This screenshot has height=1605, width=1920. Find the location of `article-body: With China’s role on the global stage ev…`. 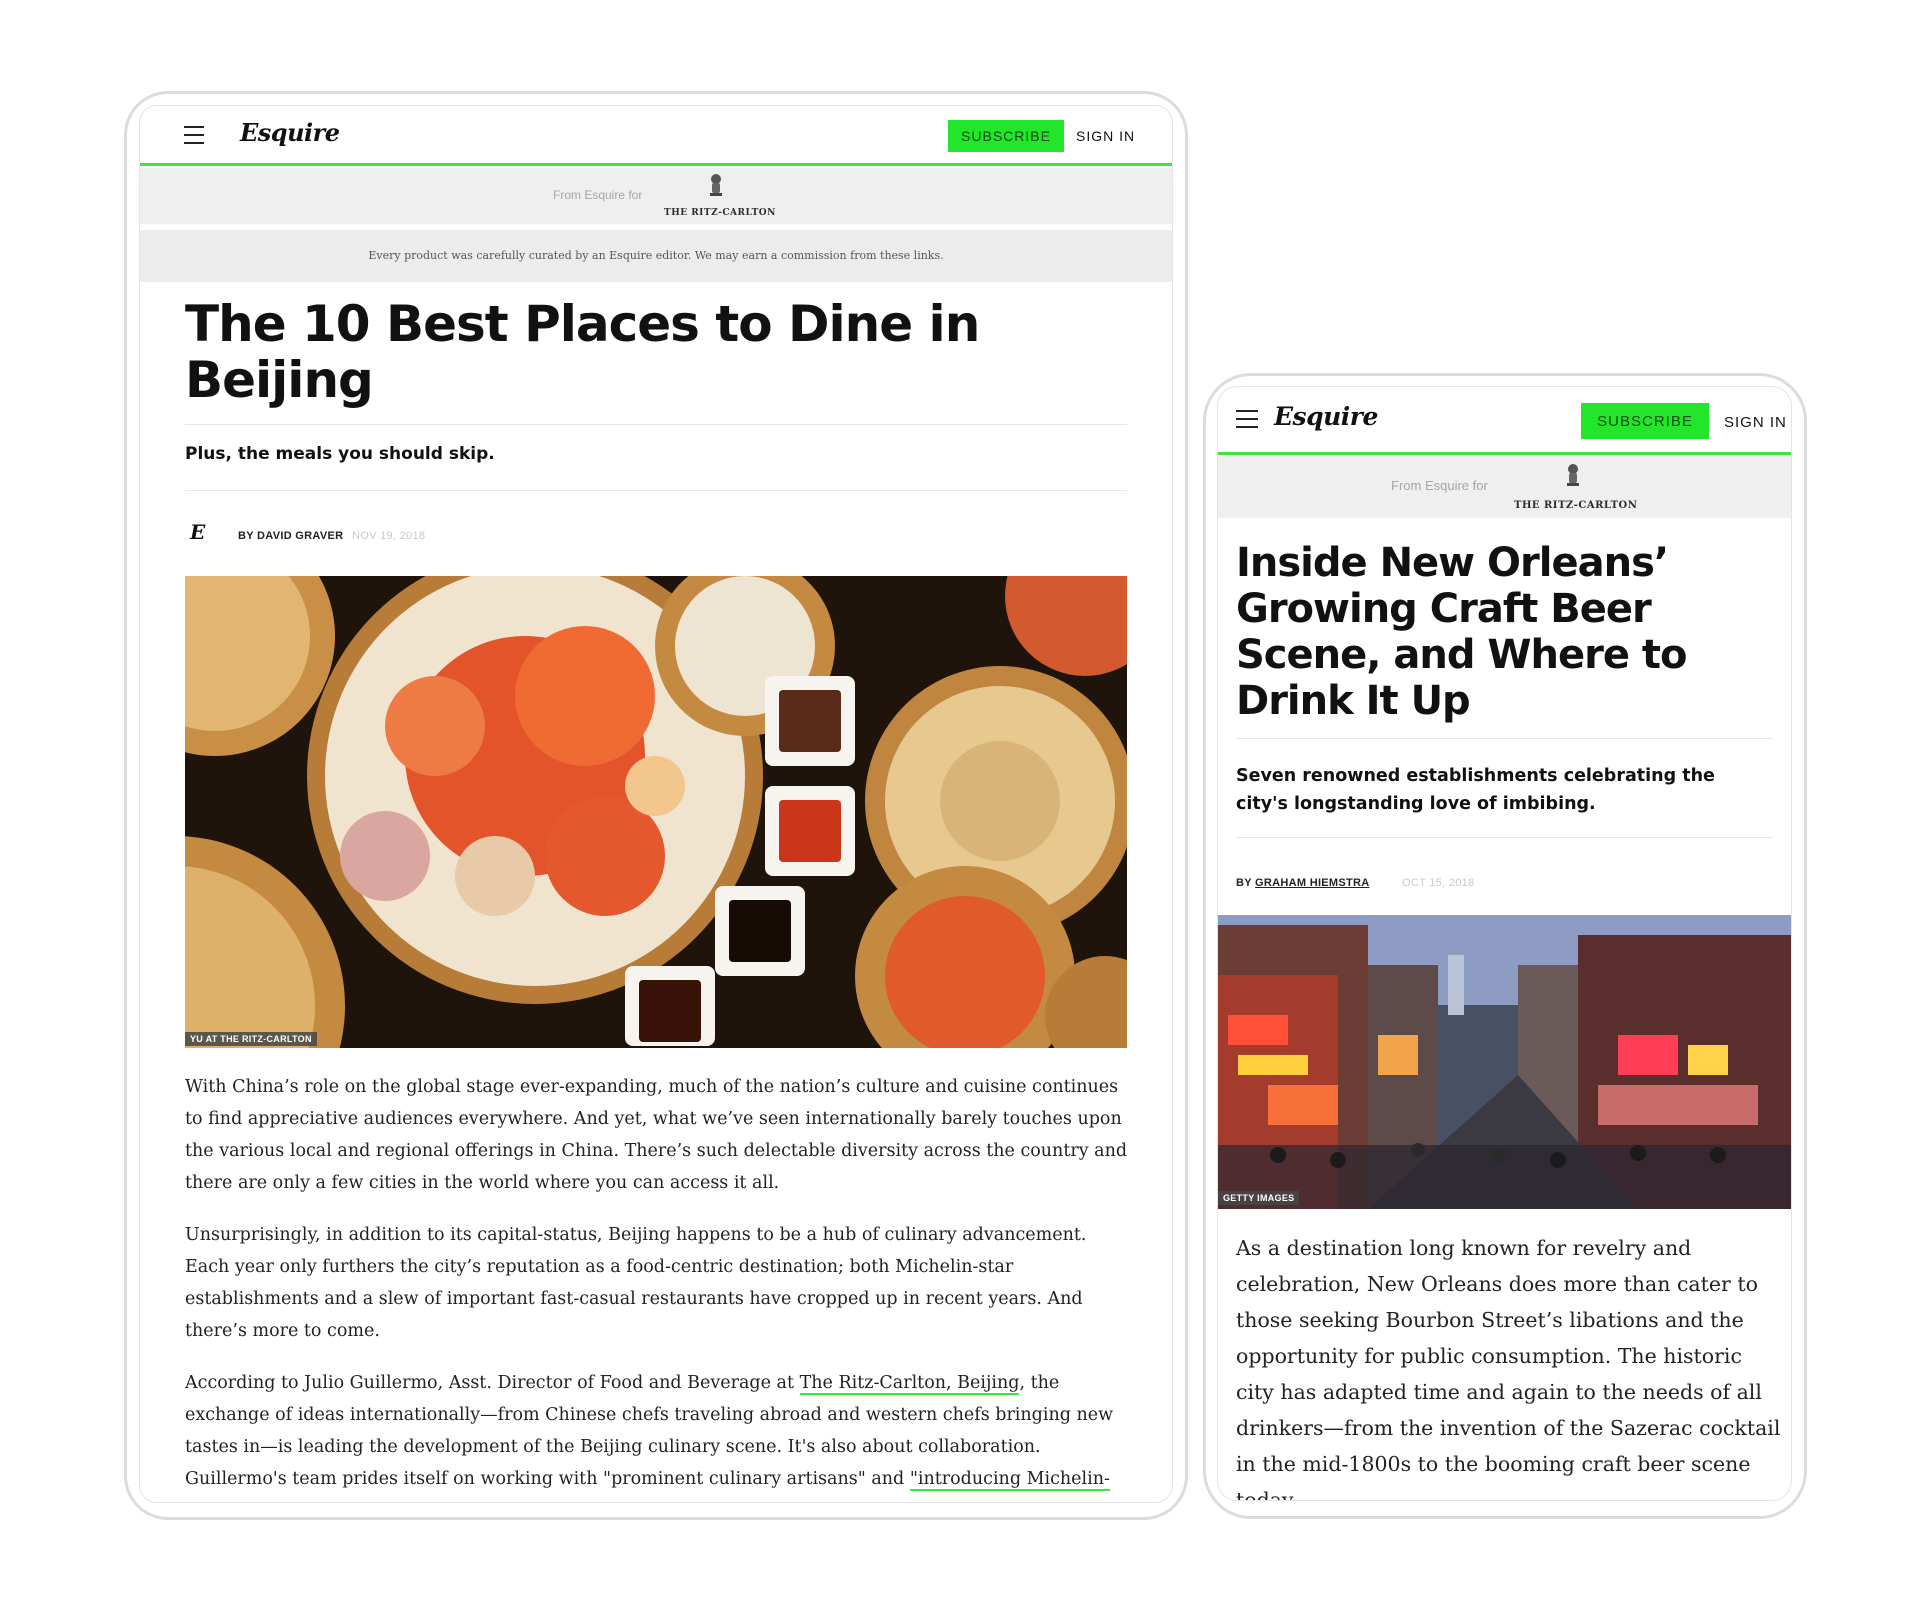

article-body: With China’s role on the global stage ev… is located at coordinates (657, 1283).